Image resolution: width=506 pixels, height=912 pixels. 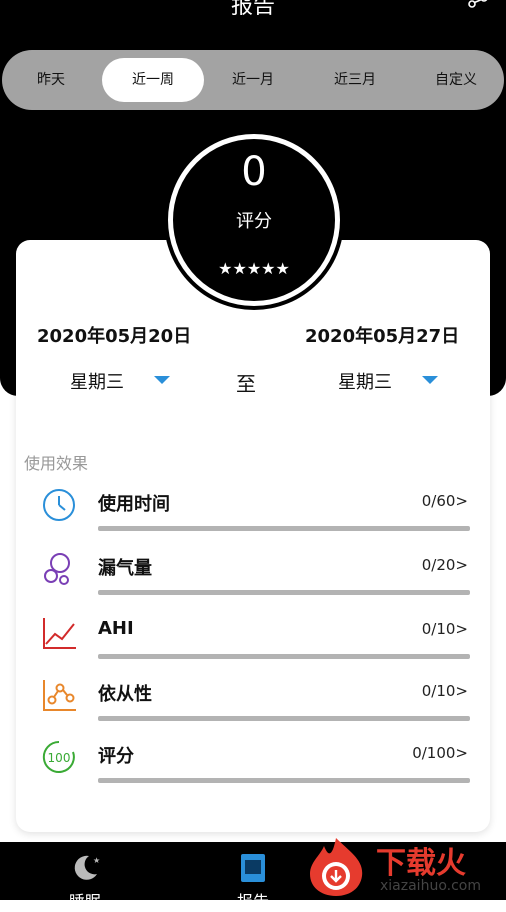 I want to click on watermark: 下载火 xiazaihuo.com, so click(x=401, y=866).